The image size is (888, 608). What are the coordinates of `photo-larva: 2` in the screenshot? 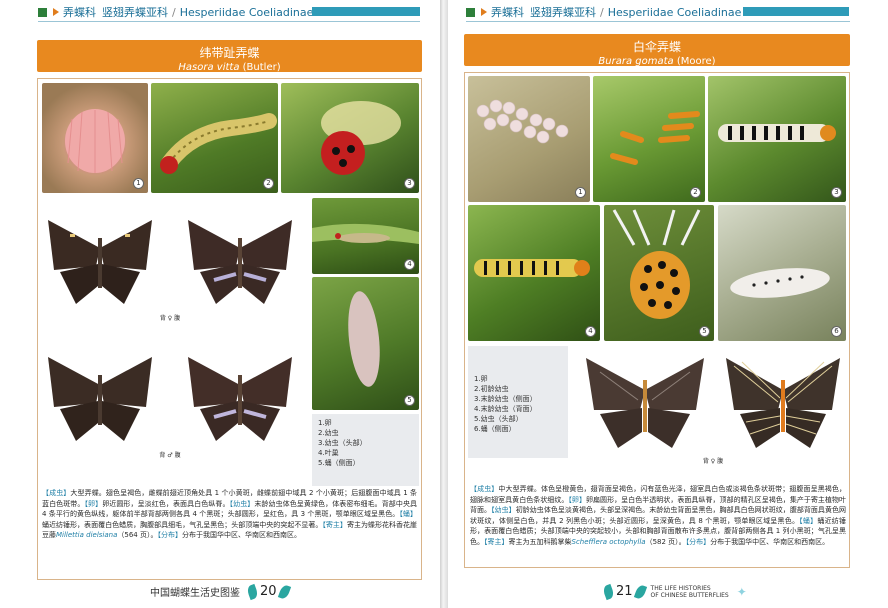 It's located at (214, 138).